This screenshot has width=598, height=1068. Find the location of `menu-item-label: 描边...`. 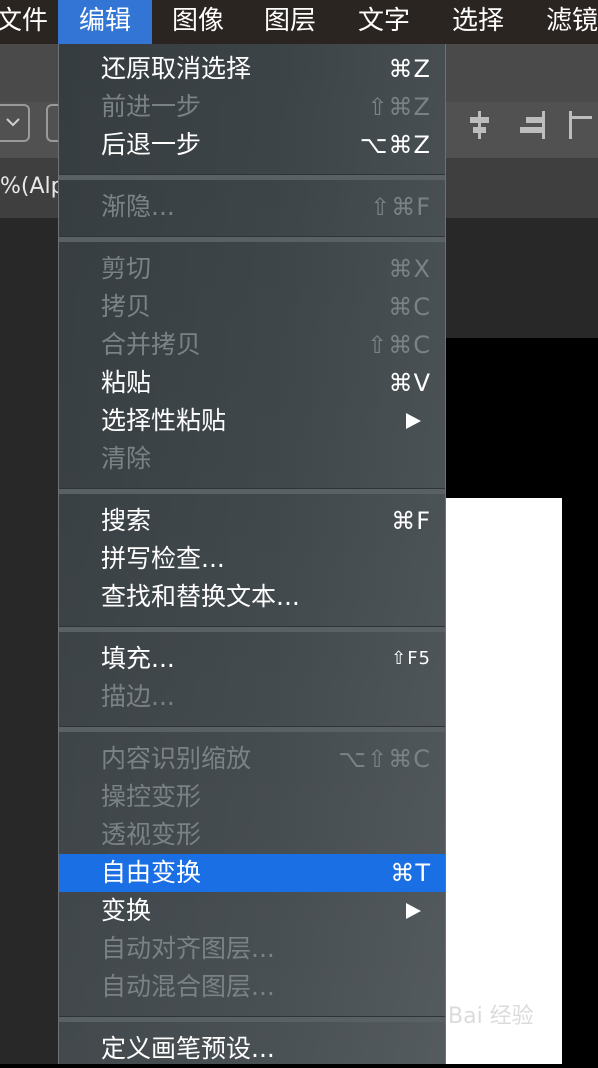

menu-item-label: 描边... is located at coordinates (138, 696).